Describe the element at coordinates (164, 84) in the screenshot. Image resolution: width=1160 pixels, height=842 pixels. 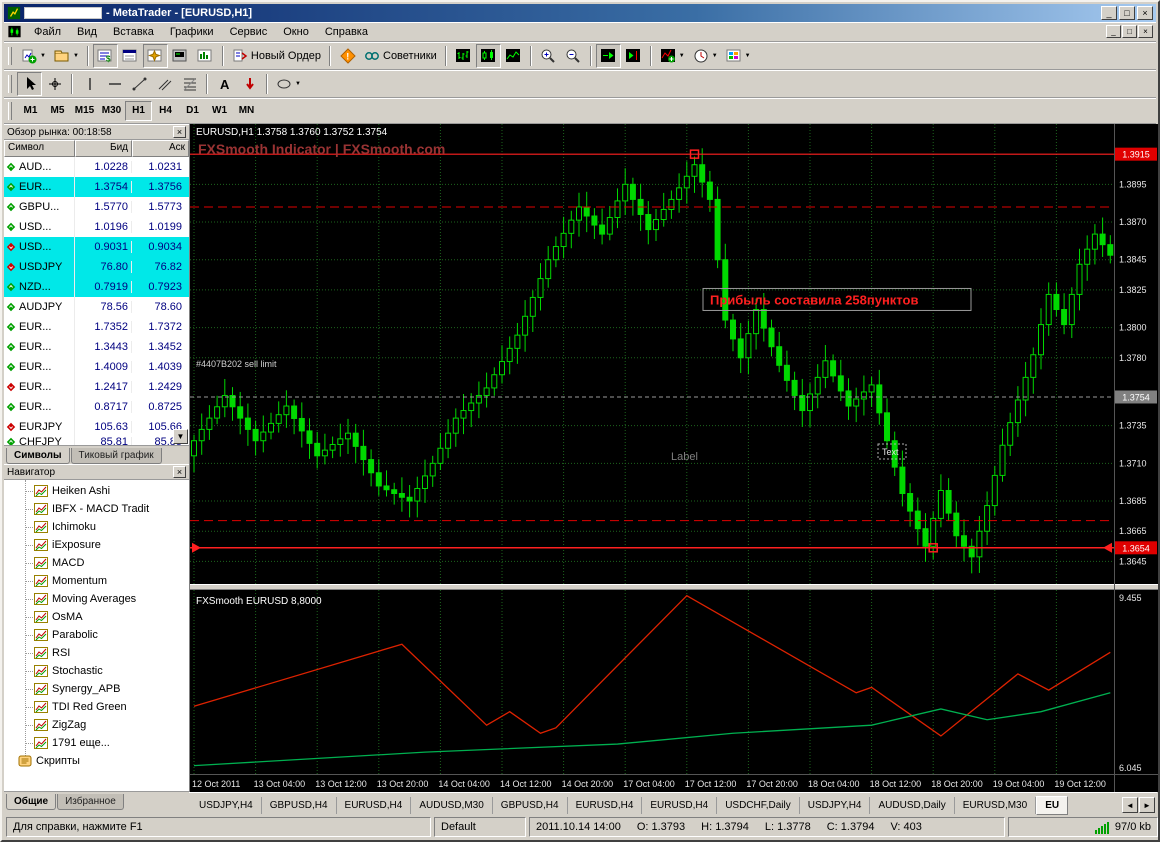
I see `equidistant-channel-button` at that location.